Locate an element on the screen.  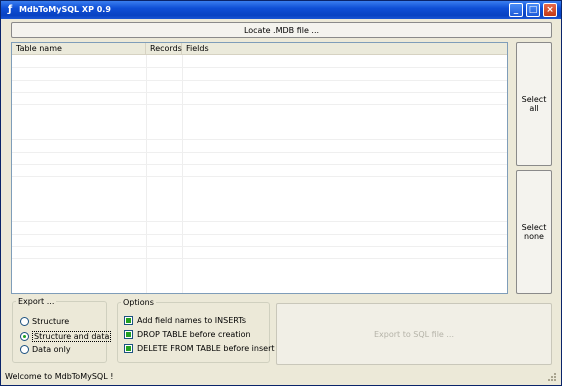
window-title: MdbToMySQL XP 0.9 is located at coordinates (65, 9).